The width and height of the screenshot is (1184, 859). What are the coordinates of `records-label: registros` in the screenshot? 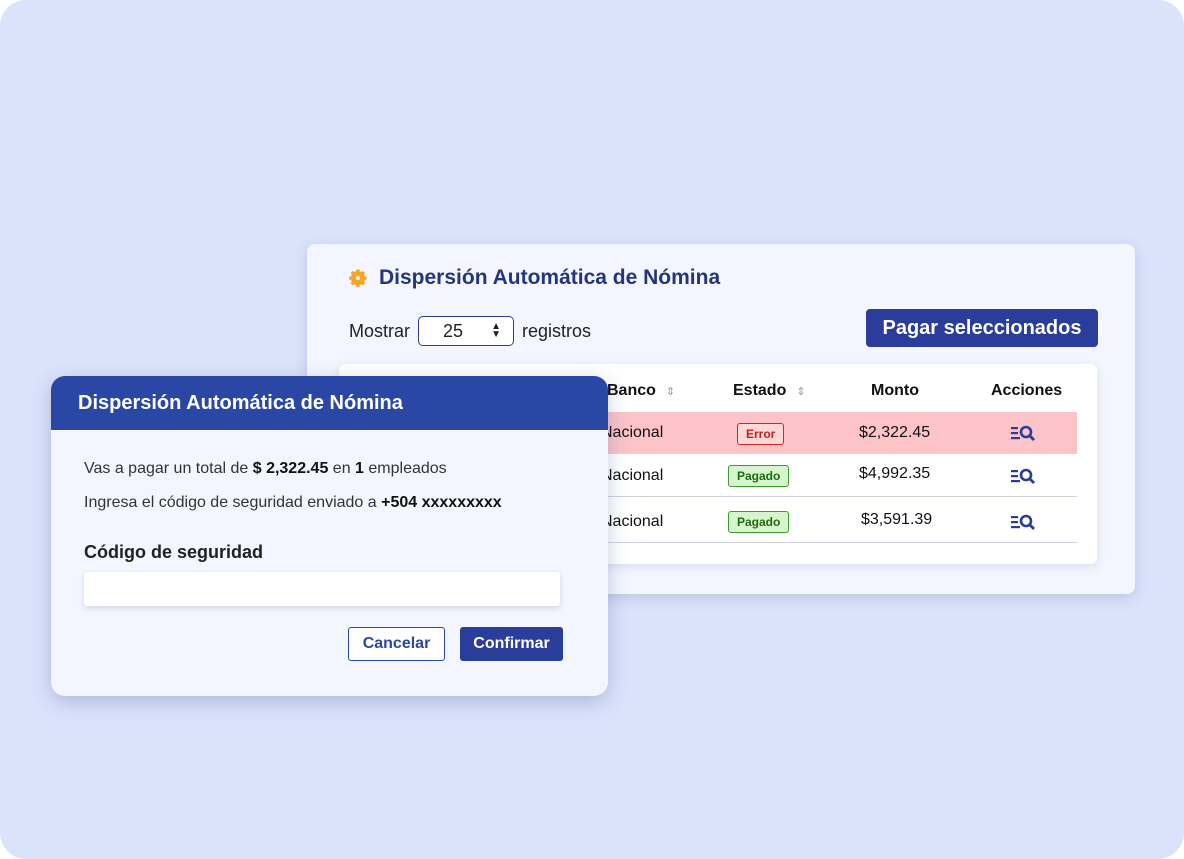 It's located at (557, 330).